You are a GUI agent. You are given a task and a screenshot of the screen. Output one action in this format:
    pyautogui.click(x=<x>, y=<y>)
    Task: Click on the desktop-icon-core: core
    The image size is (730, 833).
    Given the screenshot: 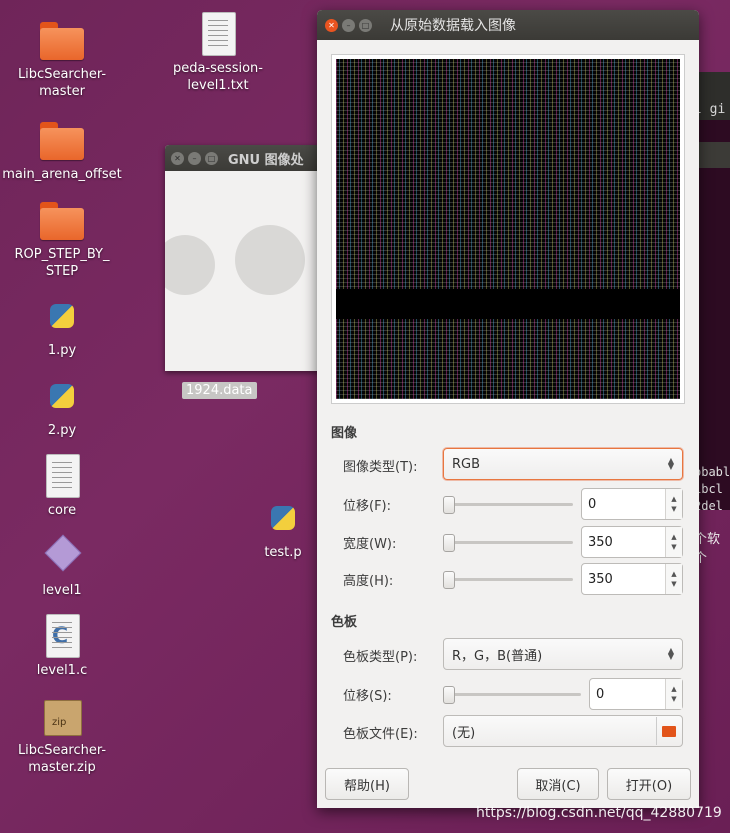 What is the action you would take?
    pyautogui.click(x=62, y=485)
    